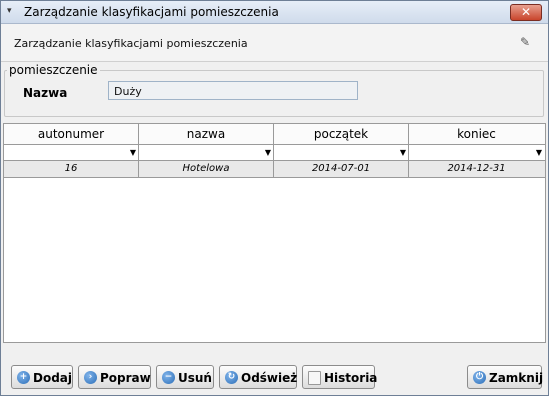 This screenshot has width=549, height=396. Describe the element at coordinates (479, 377) in the screenshot. I see `exit-icon: ⏻` at that location.